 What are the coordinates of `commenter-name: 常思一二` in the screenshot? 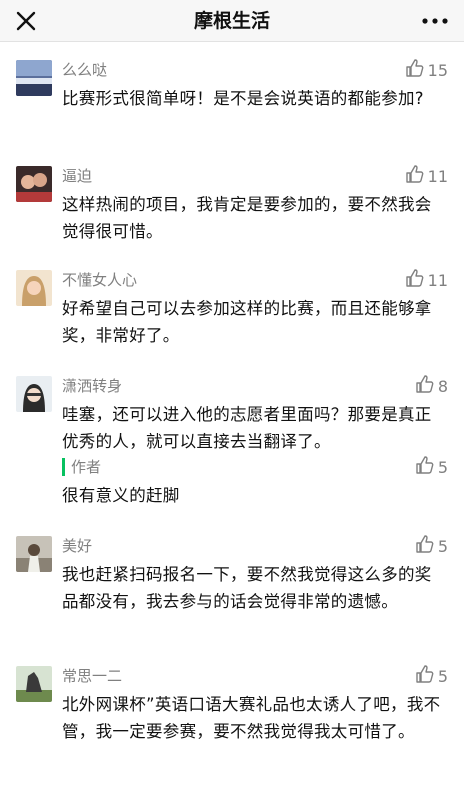 It's located at (92, 676).